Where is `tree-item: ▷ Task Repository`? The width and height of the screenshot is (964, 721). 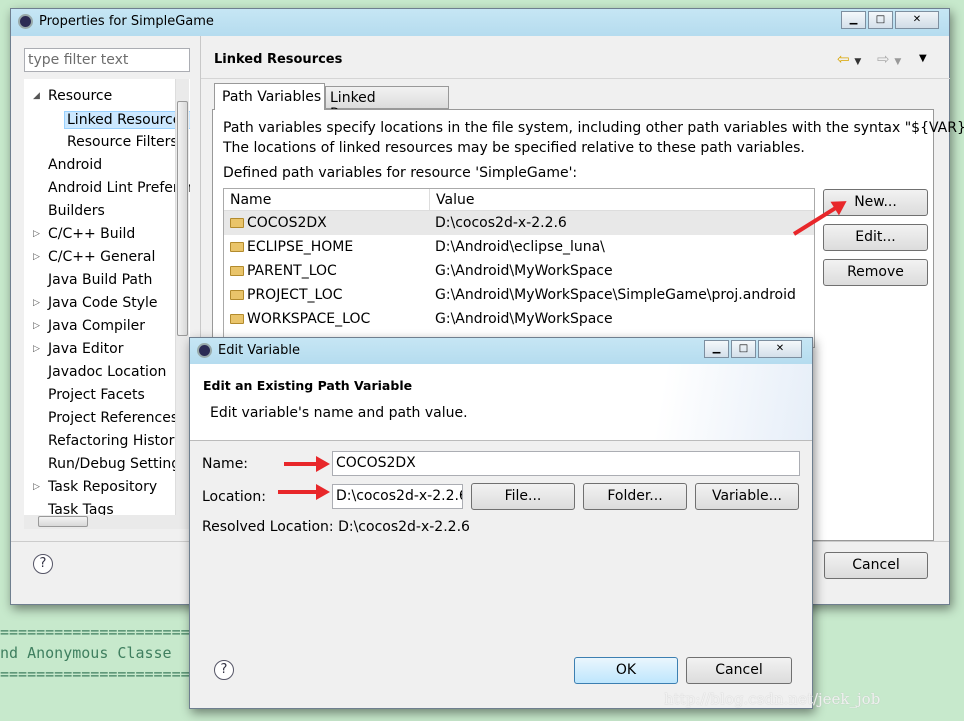
tree-item: ▷ Task Repository is located at coordinates (95, 487).